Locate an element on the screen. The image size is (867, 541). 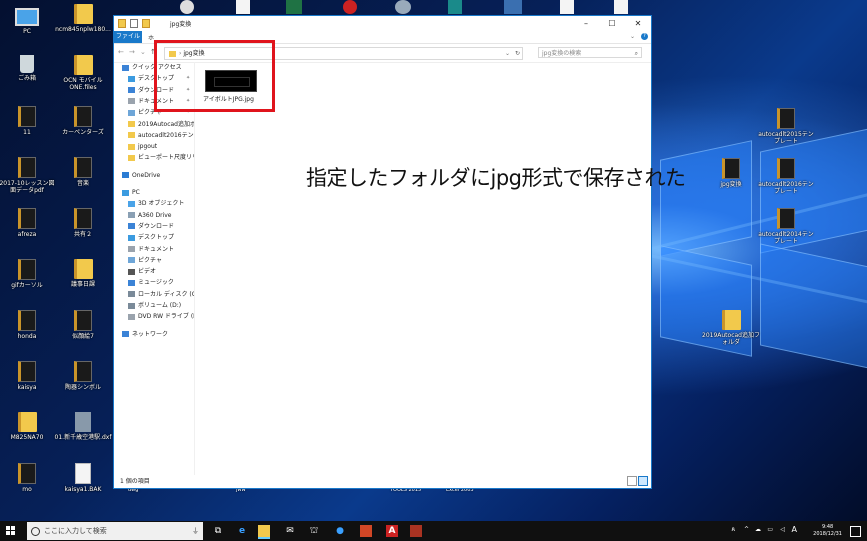
ime-indicator: A is located at coordinates (794, 529).